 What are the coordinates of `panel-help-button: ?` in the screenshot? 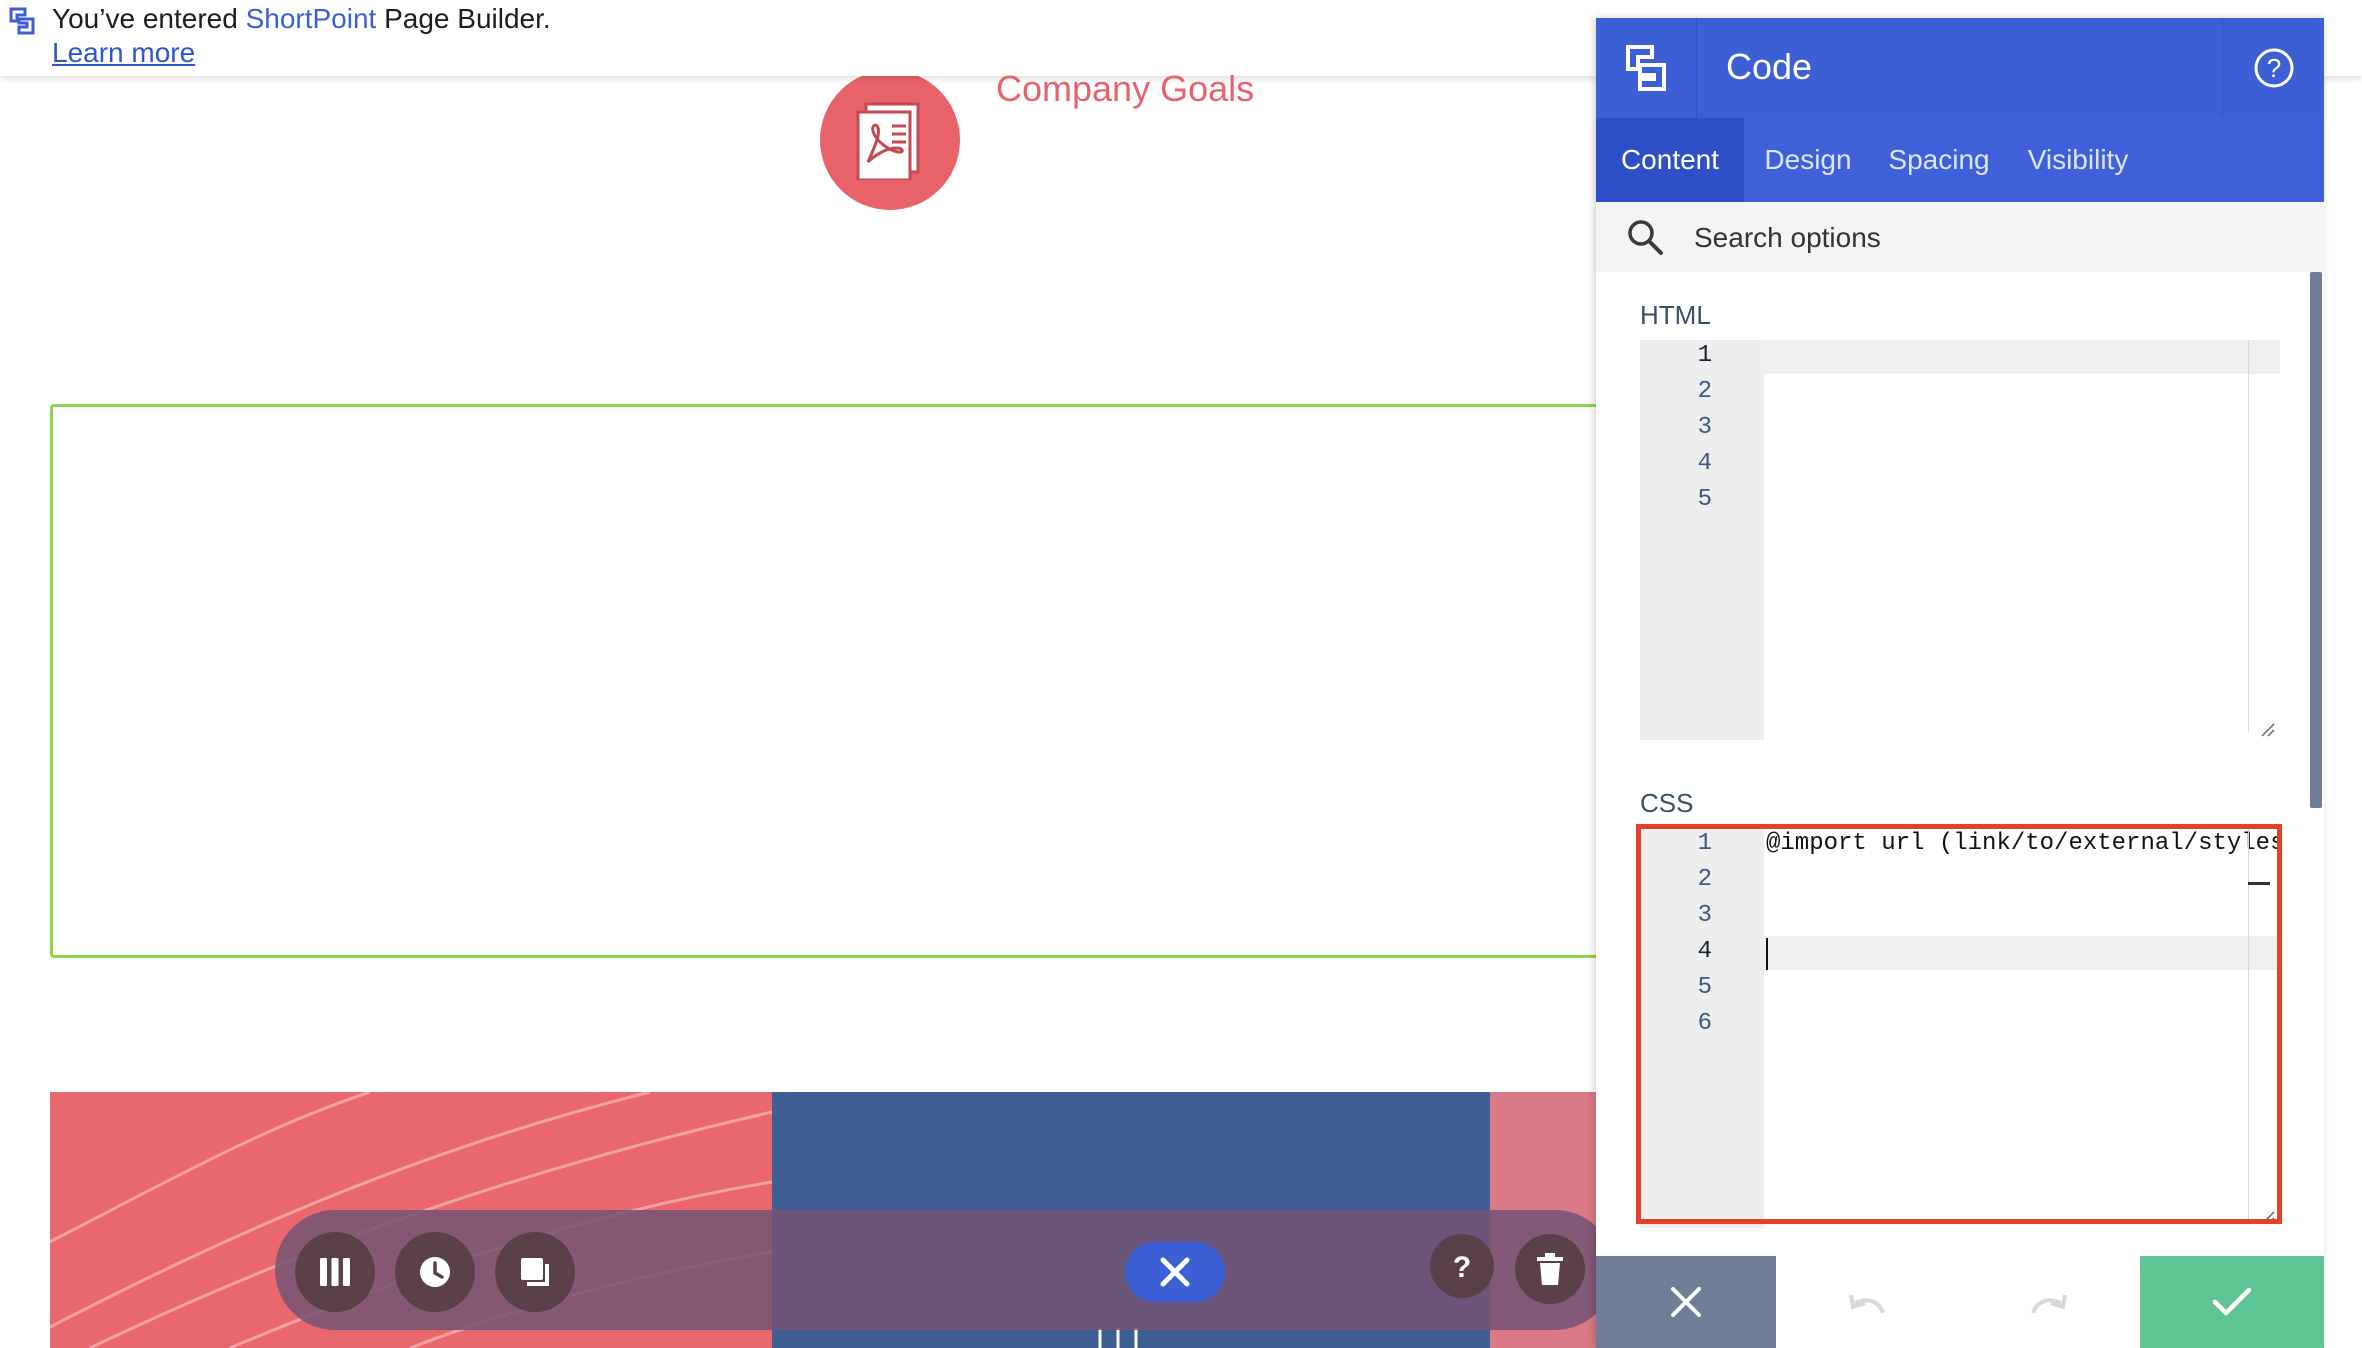 It's located at (2273, 68).